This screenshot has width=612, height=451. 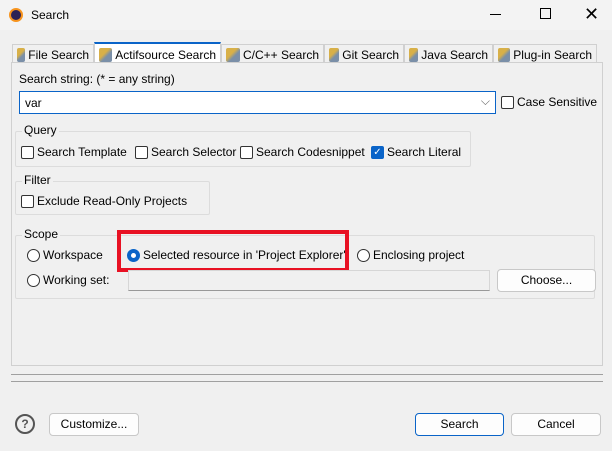 What do you see at coordinates (552, 55) in the screenshot?
I see `tab-label: Plug-in Search` at bounding box center [552, 55].